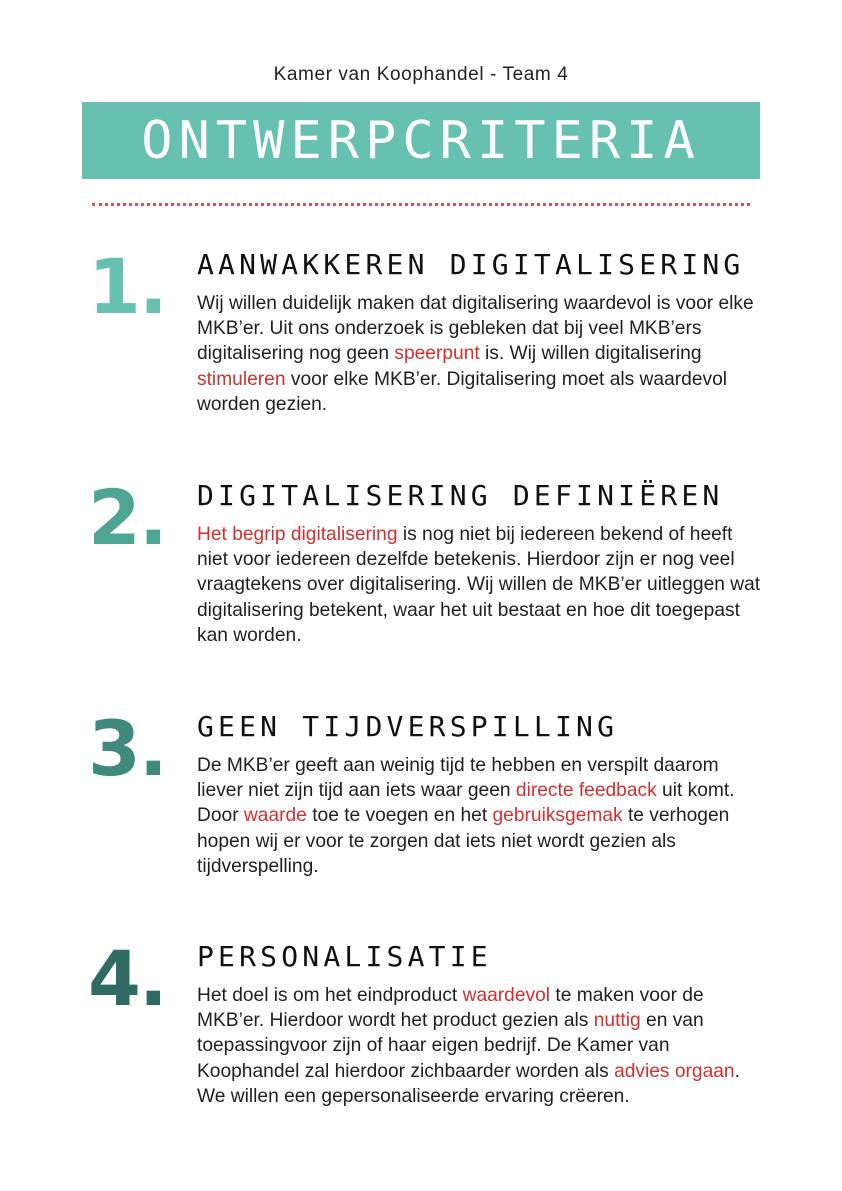  I want to click on criterion-heading: PERSONALISATIE, so click(344, 956).